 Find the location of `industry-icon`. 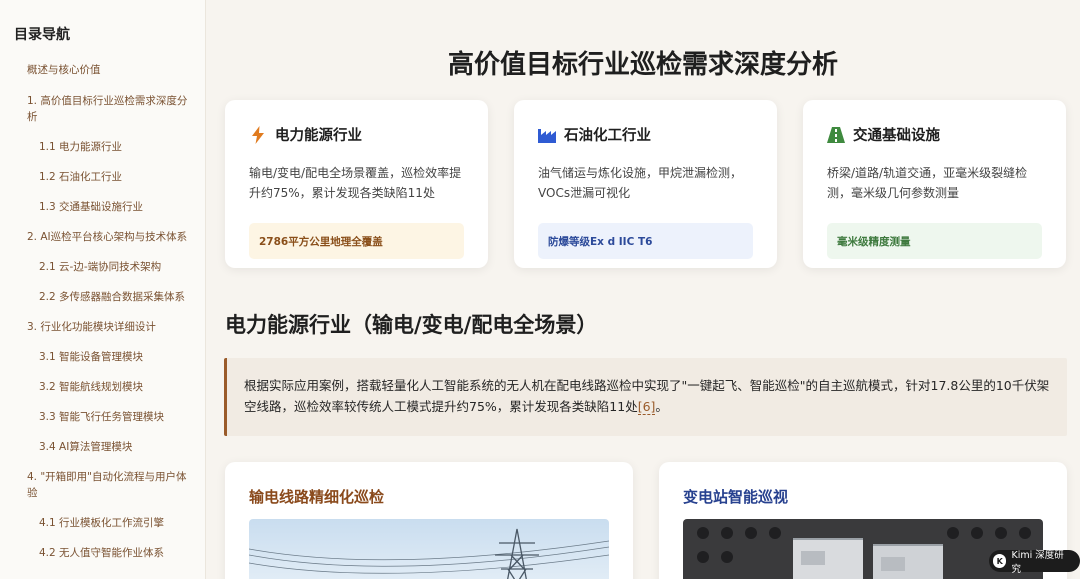

industry-icon is located at coordinates (547, 135).